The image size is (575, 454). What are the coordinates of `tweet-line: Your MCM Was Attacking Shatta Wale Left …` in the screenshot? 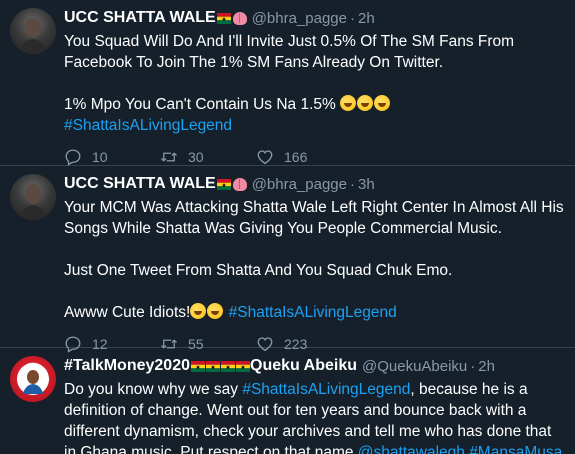 It's located at (314, 218).